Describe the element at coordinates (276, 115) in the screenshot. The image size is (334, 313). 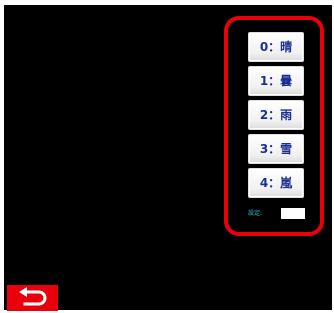
I see `option-2-button: 2：雨` at that location.